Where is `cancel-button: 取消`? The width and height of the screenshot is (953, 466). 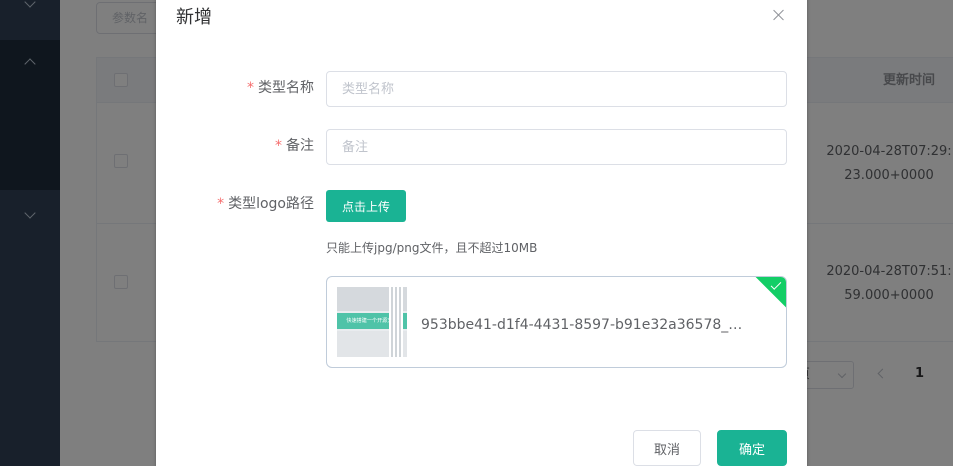
cancel-button: 取消 is located at coordinates (667, 448).